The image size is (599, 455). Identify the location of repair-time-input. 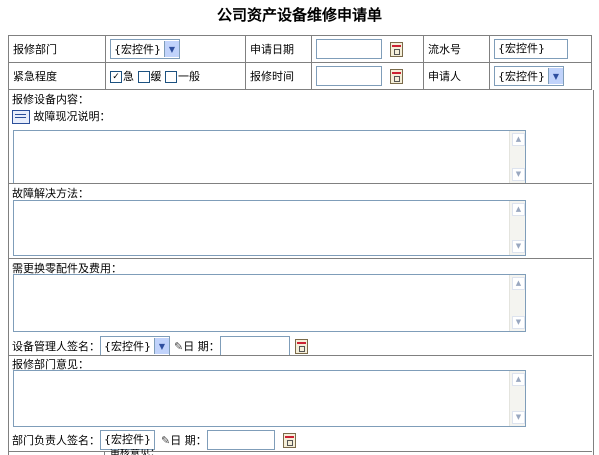
(349, 76).